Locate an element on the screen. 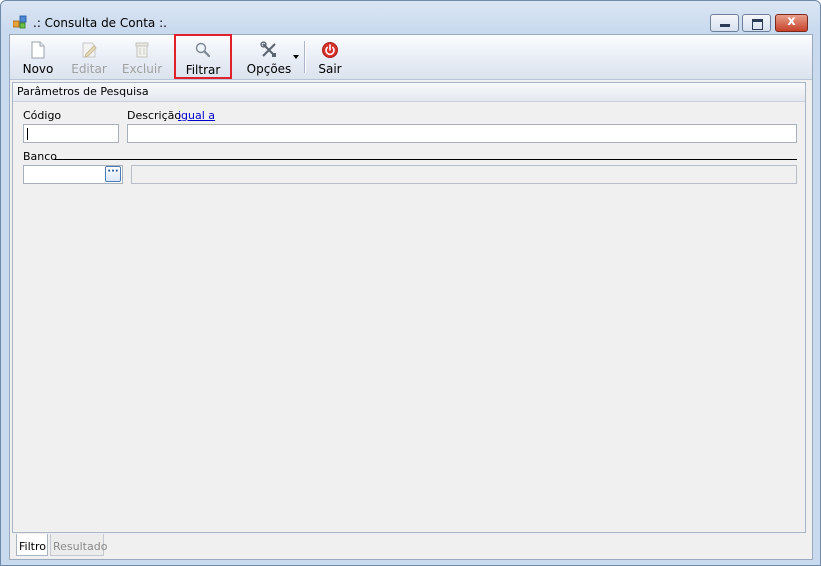  tab-filtro: Filtro is located at coordinates (32, 545).